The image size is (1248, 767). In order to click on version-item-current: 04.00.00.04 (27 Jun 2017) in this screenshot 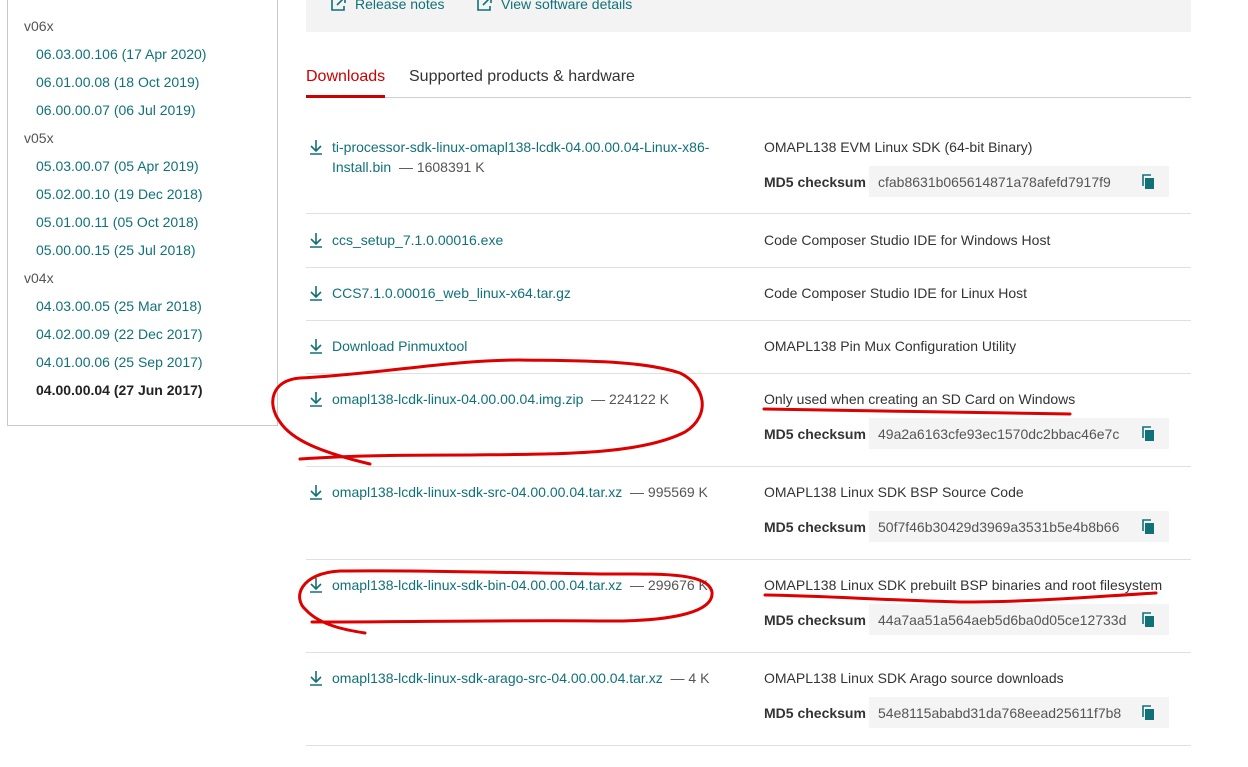, I will do `click(119, 390)`.